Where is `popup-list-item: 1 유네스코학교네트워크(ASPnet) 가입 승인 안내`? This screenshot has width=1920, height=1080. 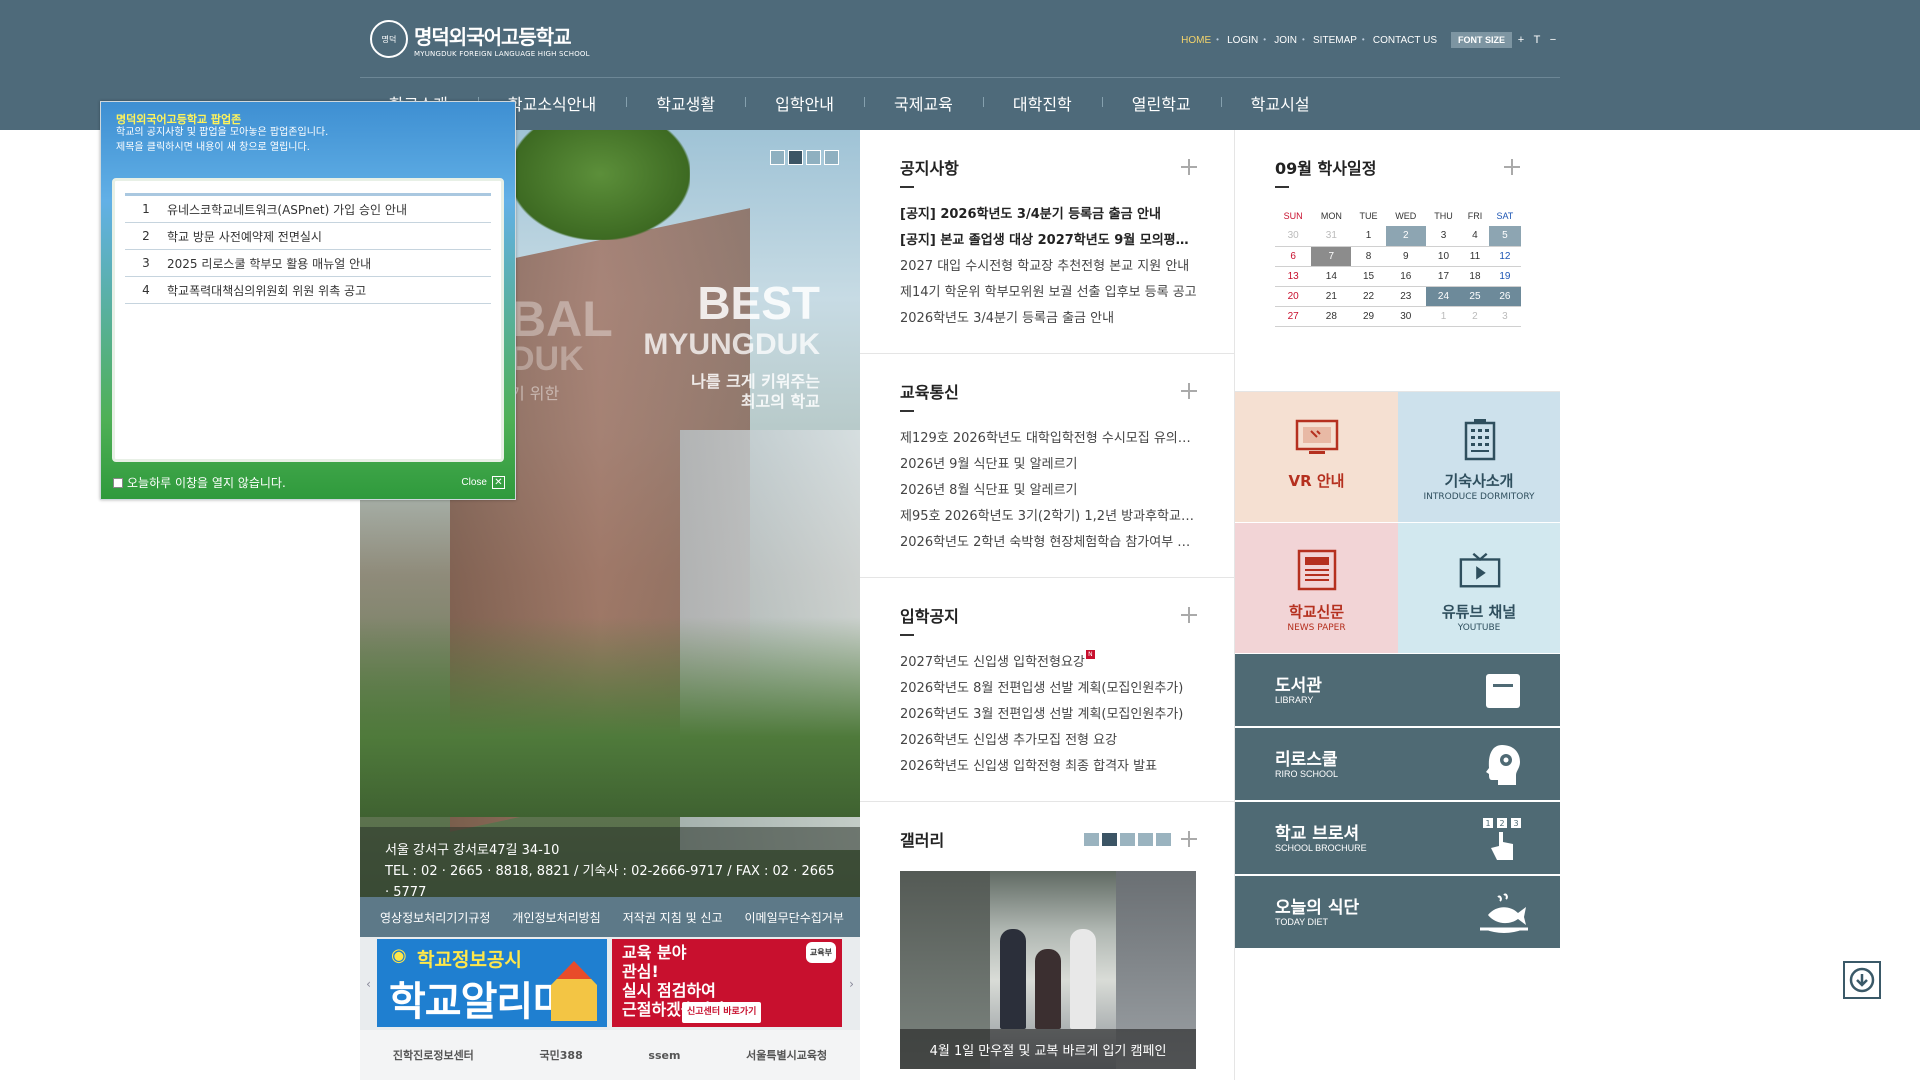 popup-list-item: 1 유네스코학교네트워크(ASPnet) 가입 승인 안내 is located at coordinates (308, 209).